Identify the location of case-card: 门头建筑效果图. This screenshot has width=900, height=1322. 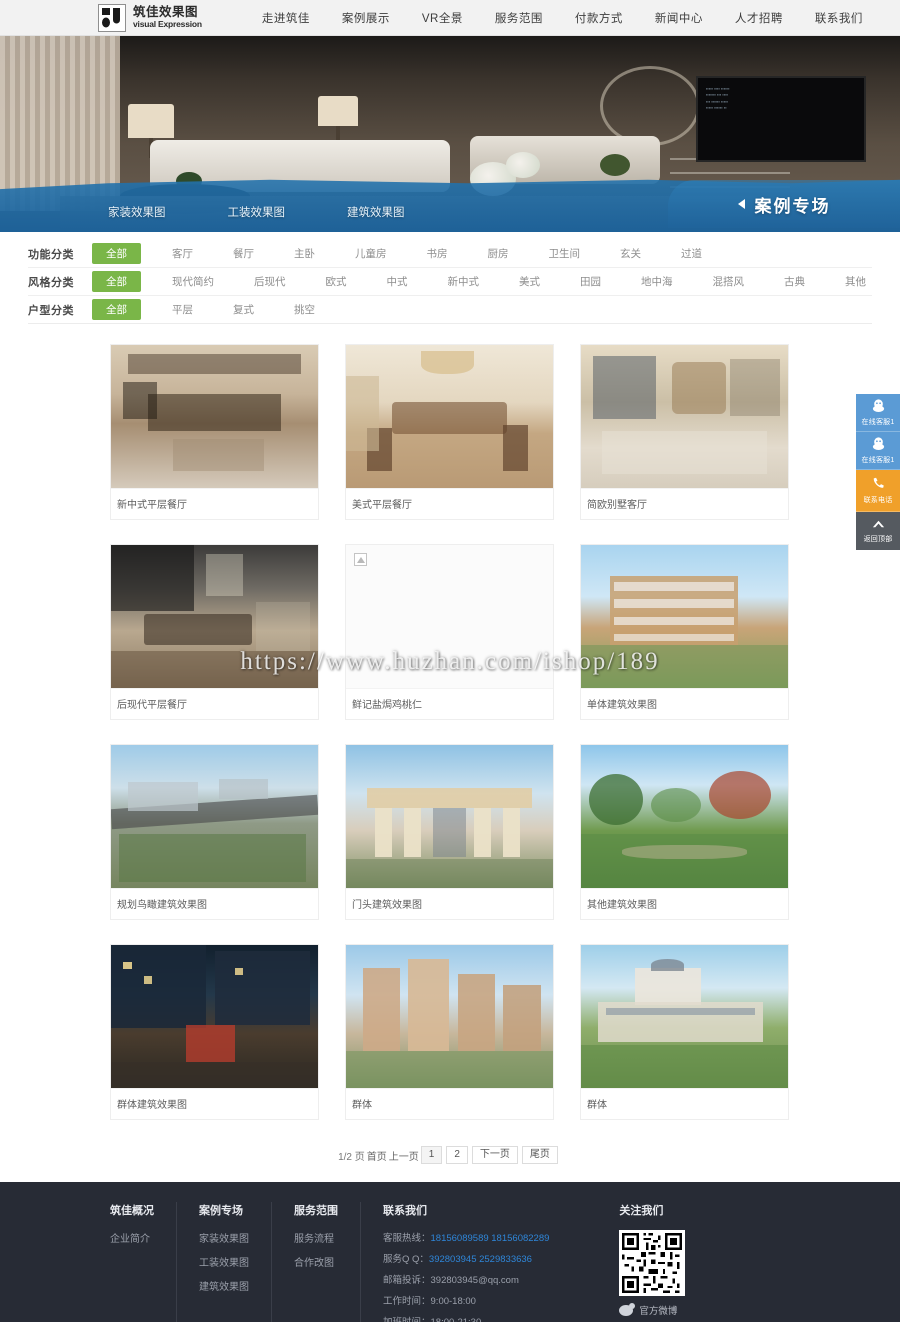
(449, 832).